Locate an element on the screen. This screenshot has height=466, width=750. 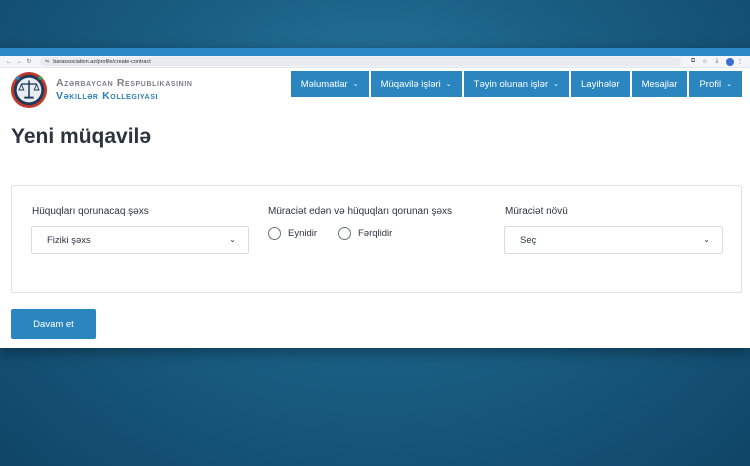
forward-arrow-icon: → is located at coordinates (19, 62).